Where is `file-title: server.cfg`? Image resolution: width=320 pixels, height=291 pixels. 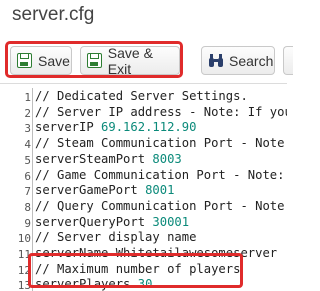
file-title: server.cfg is located at coordinates (53, 14).